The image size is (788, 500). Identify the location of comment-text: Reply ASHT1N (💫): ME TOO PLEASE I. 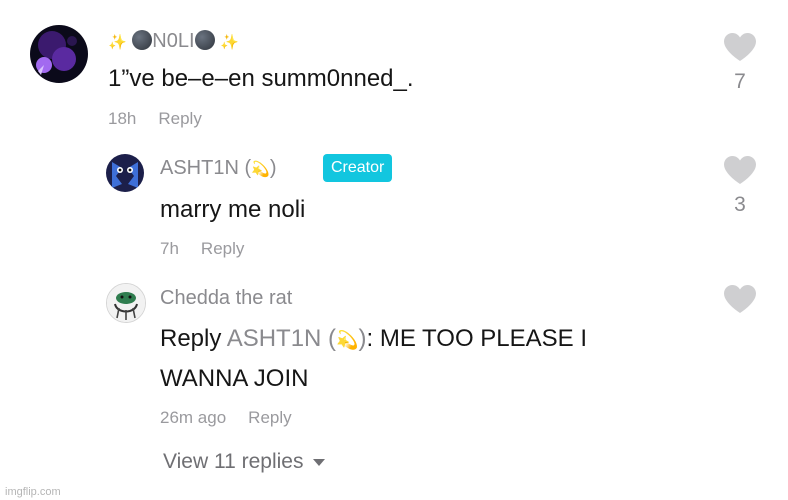
(374, 338).